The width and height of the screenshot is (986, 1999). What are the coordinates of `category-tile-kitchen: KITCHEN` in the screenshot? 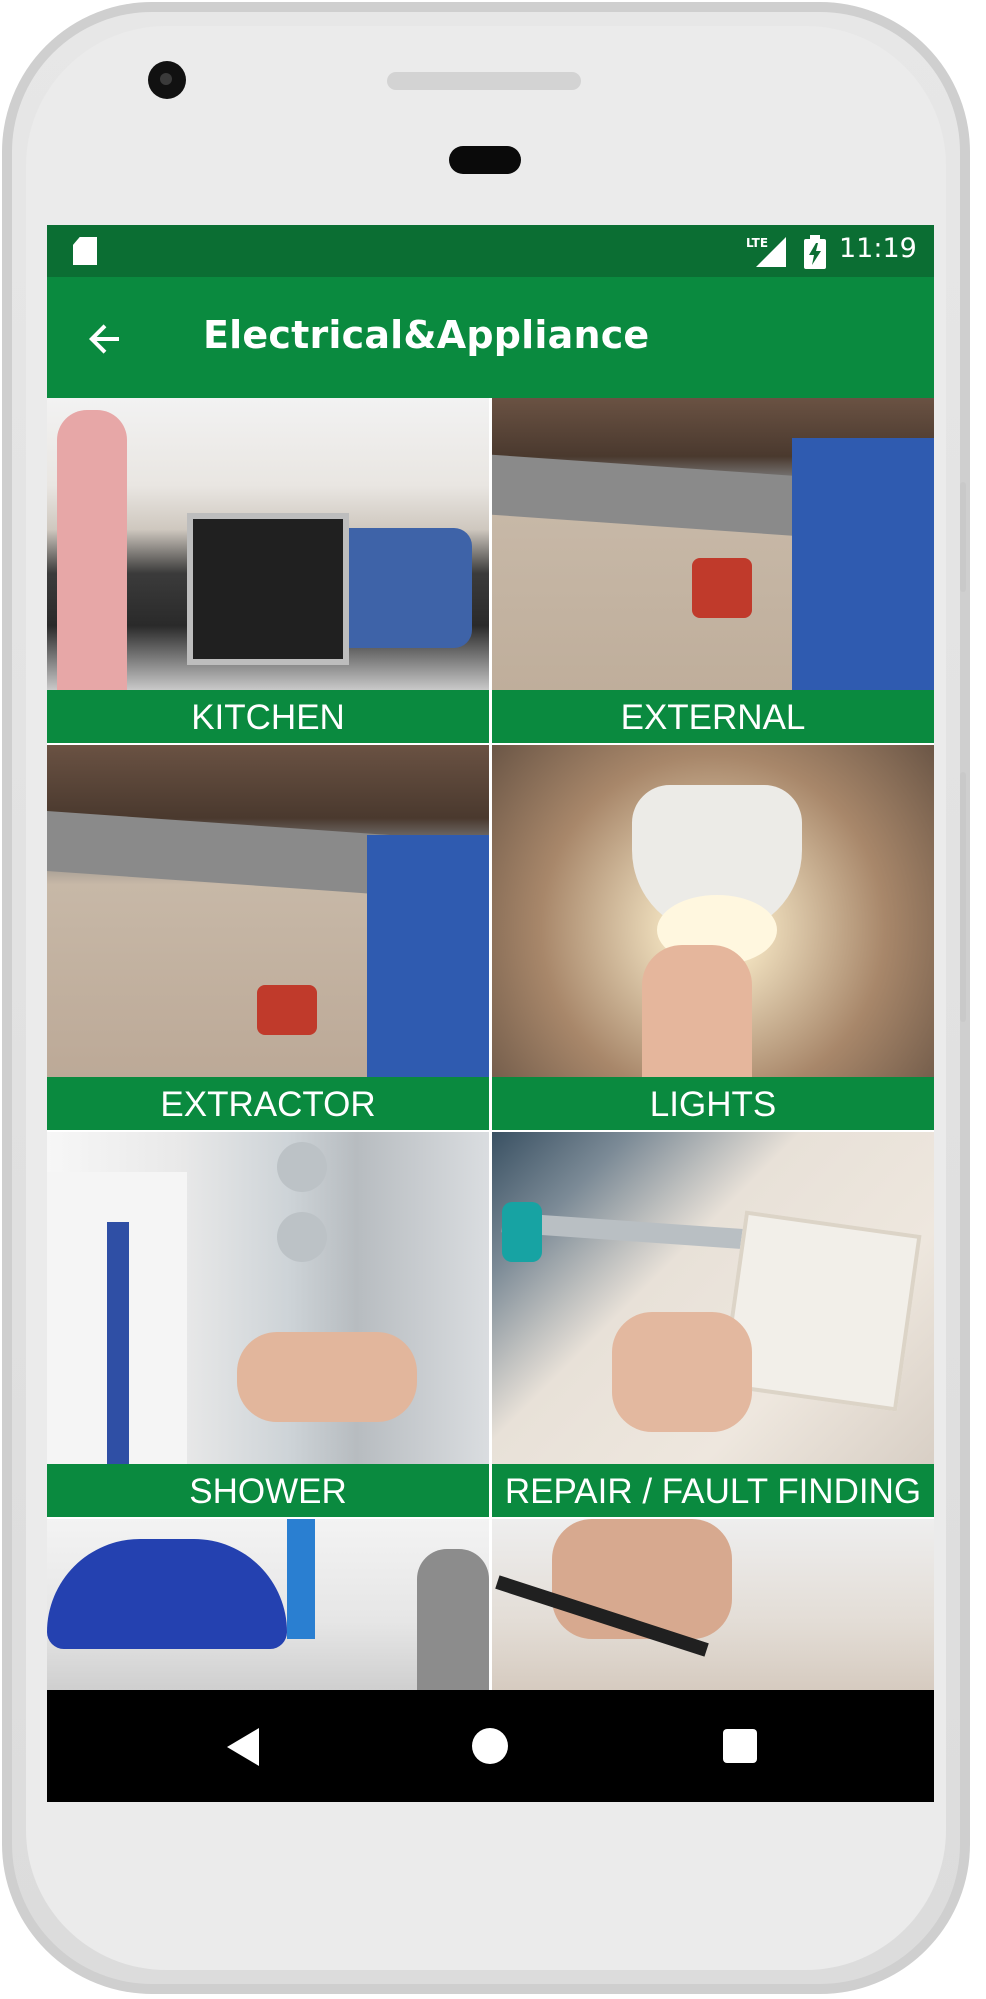 It's located at (268, 570).